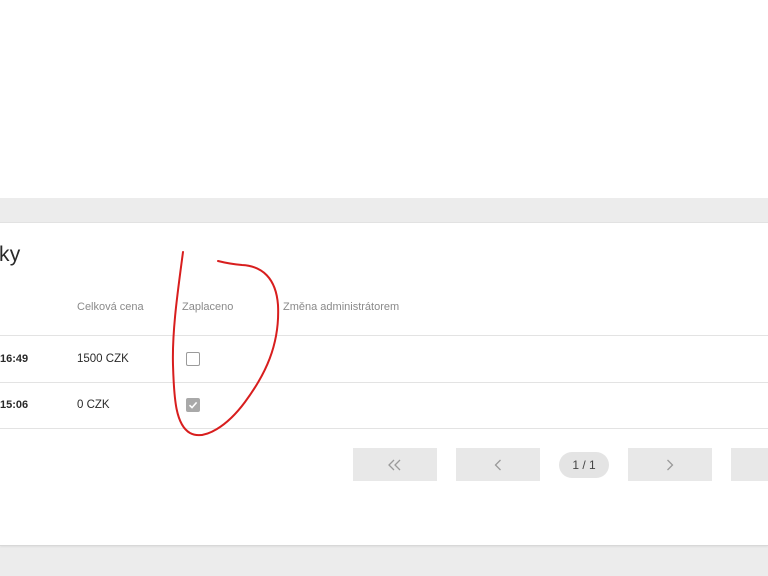  Describe the element at coordinates (341, 307) in the screenshot. I see `column-header-admin-change: Změna administrátorem` at that location.